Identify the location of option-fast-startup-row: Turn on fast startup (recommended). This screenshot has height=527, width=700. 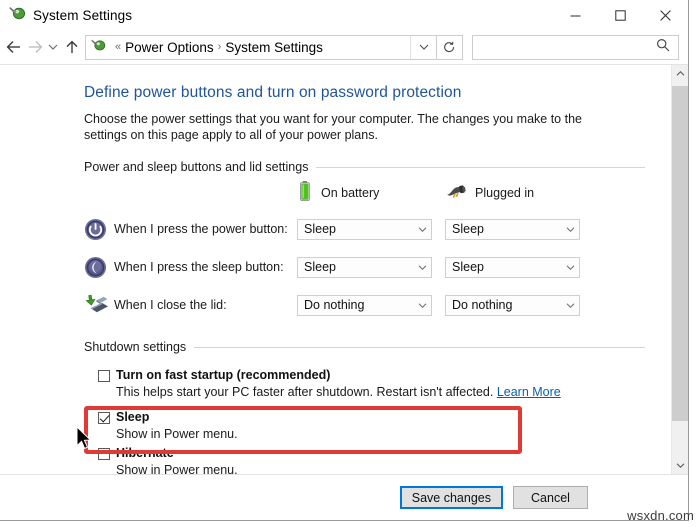
(371, 375).